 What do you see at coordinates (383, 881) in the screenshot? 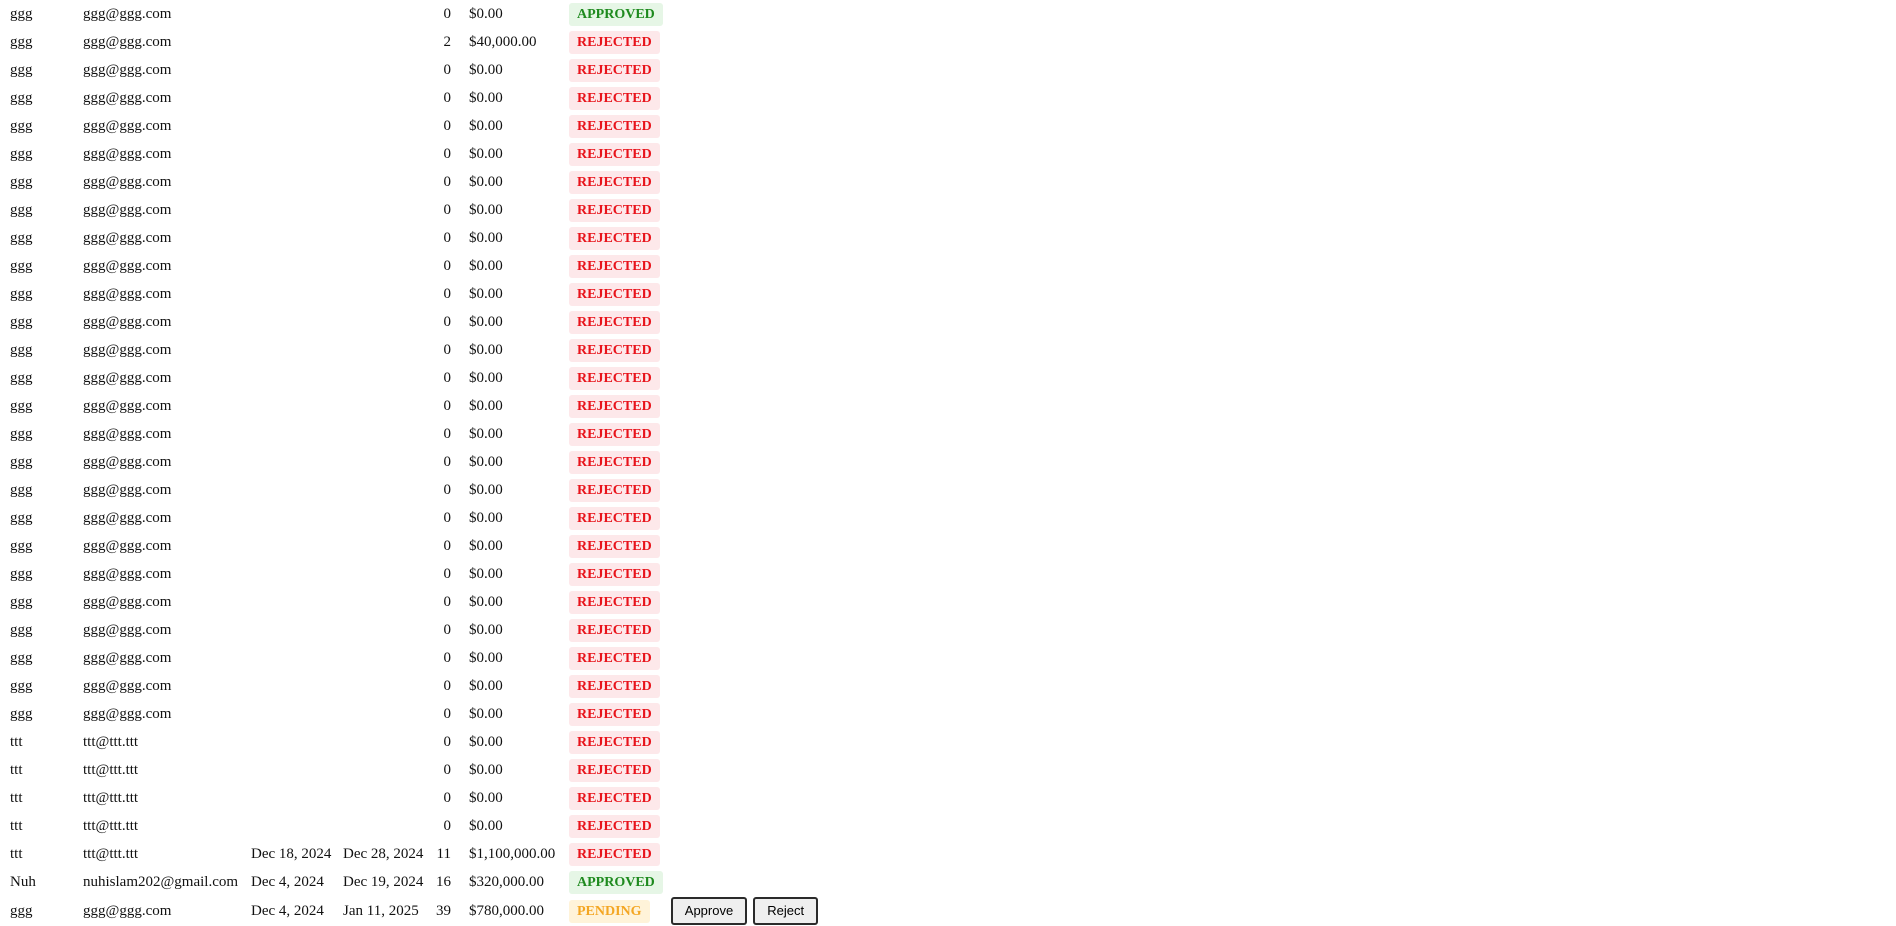
I see `end-date: Dec 19, 2024` at bounding box center [383, 881].